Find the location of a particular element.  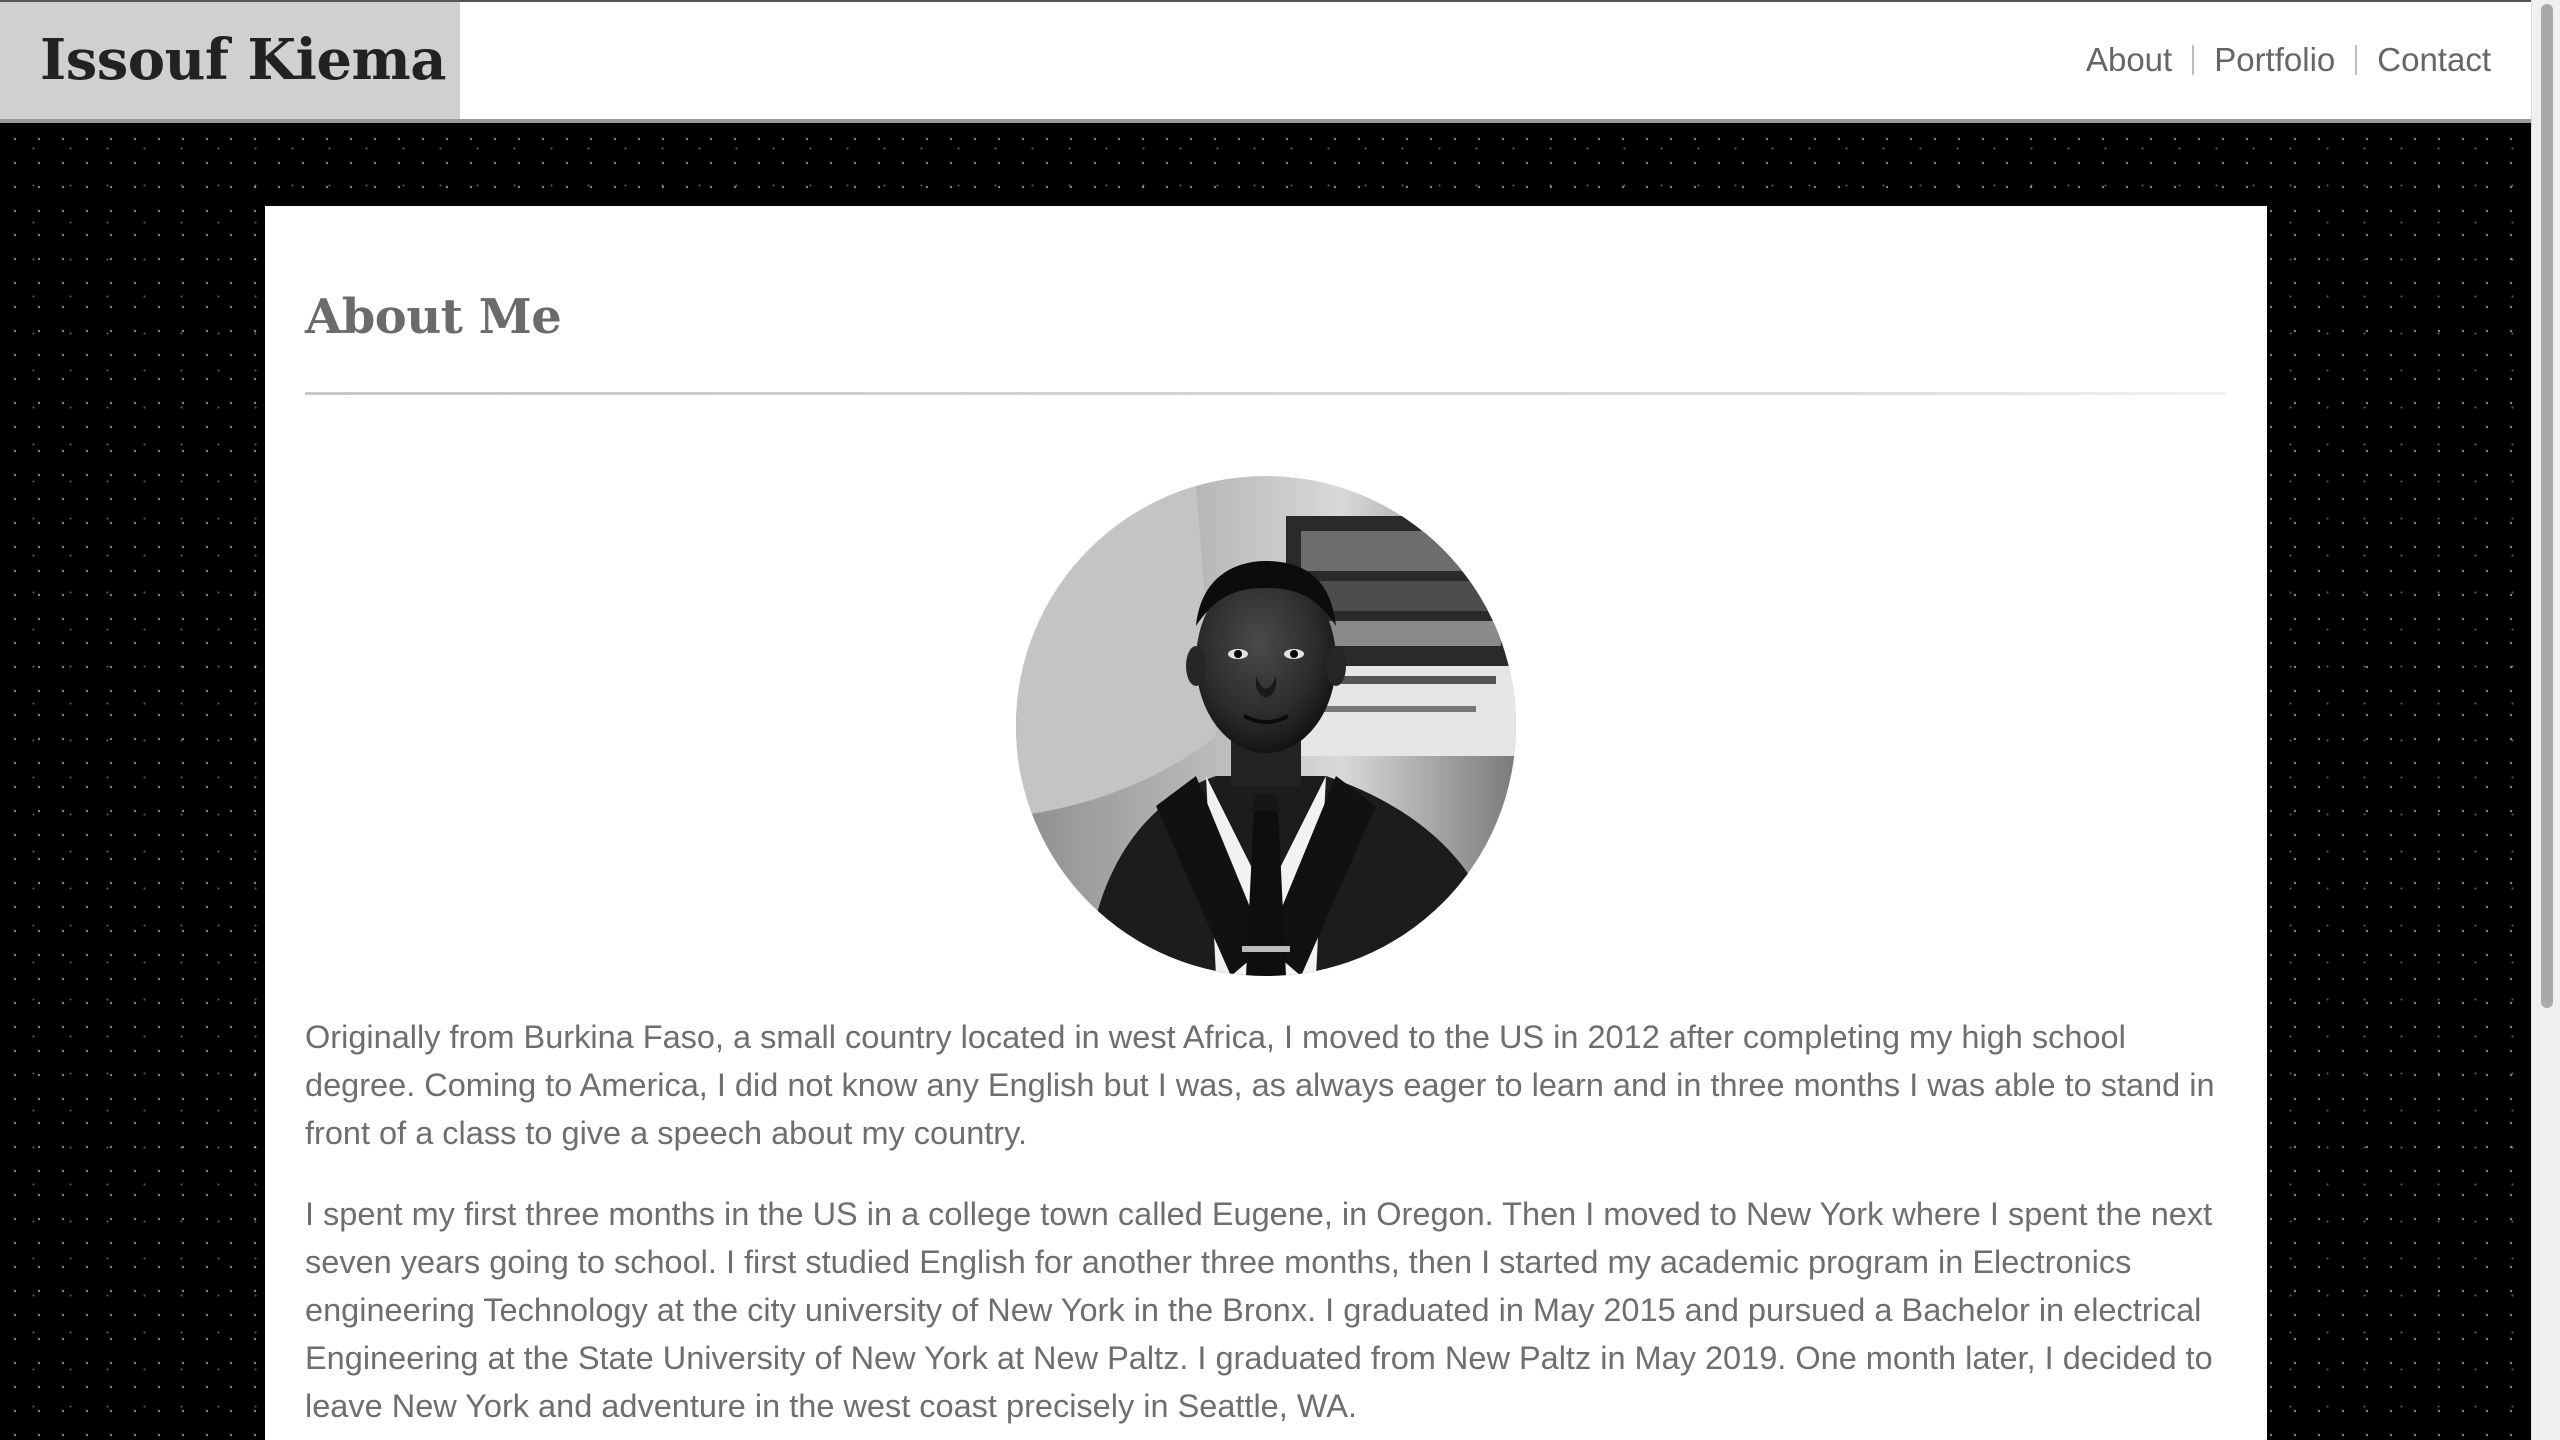

profile-photo is located at coordinates (1266, 726).